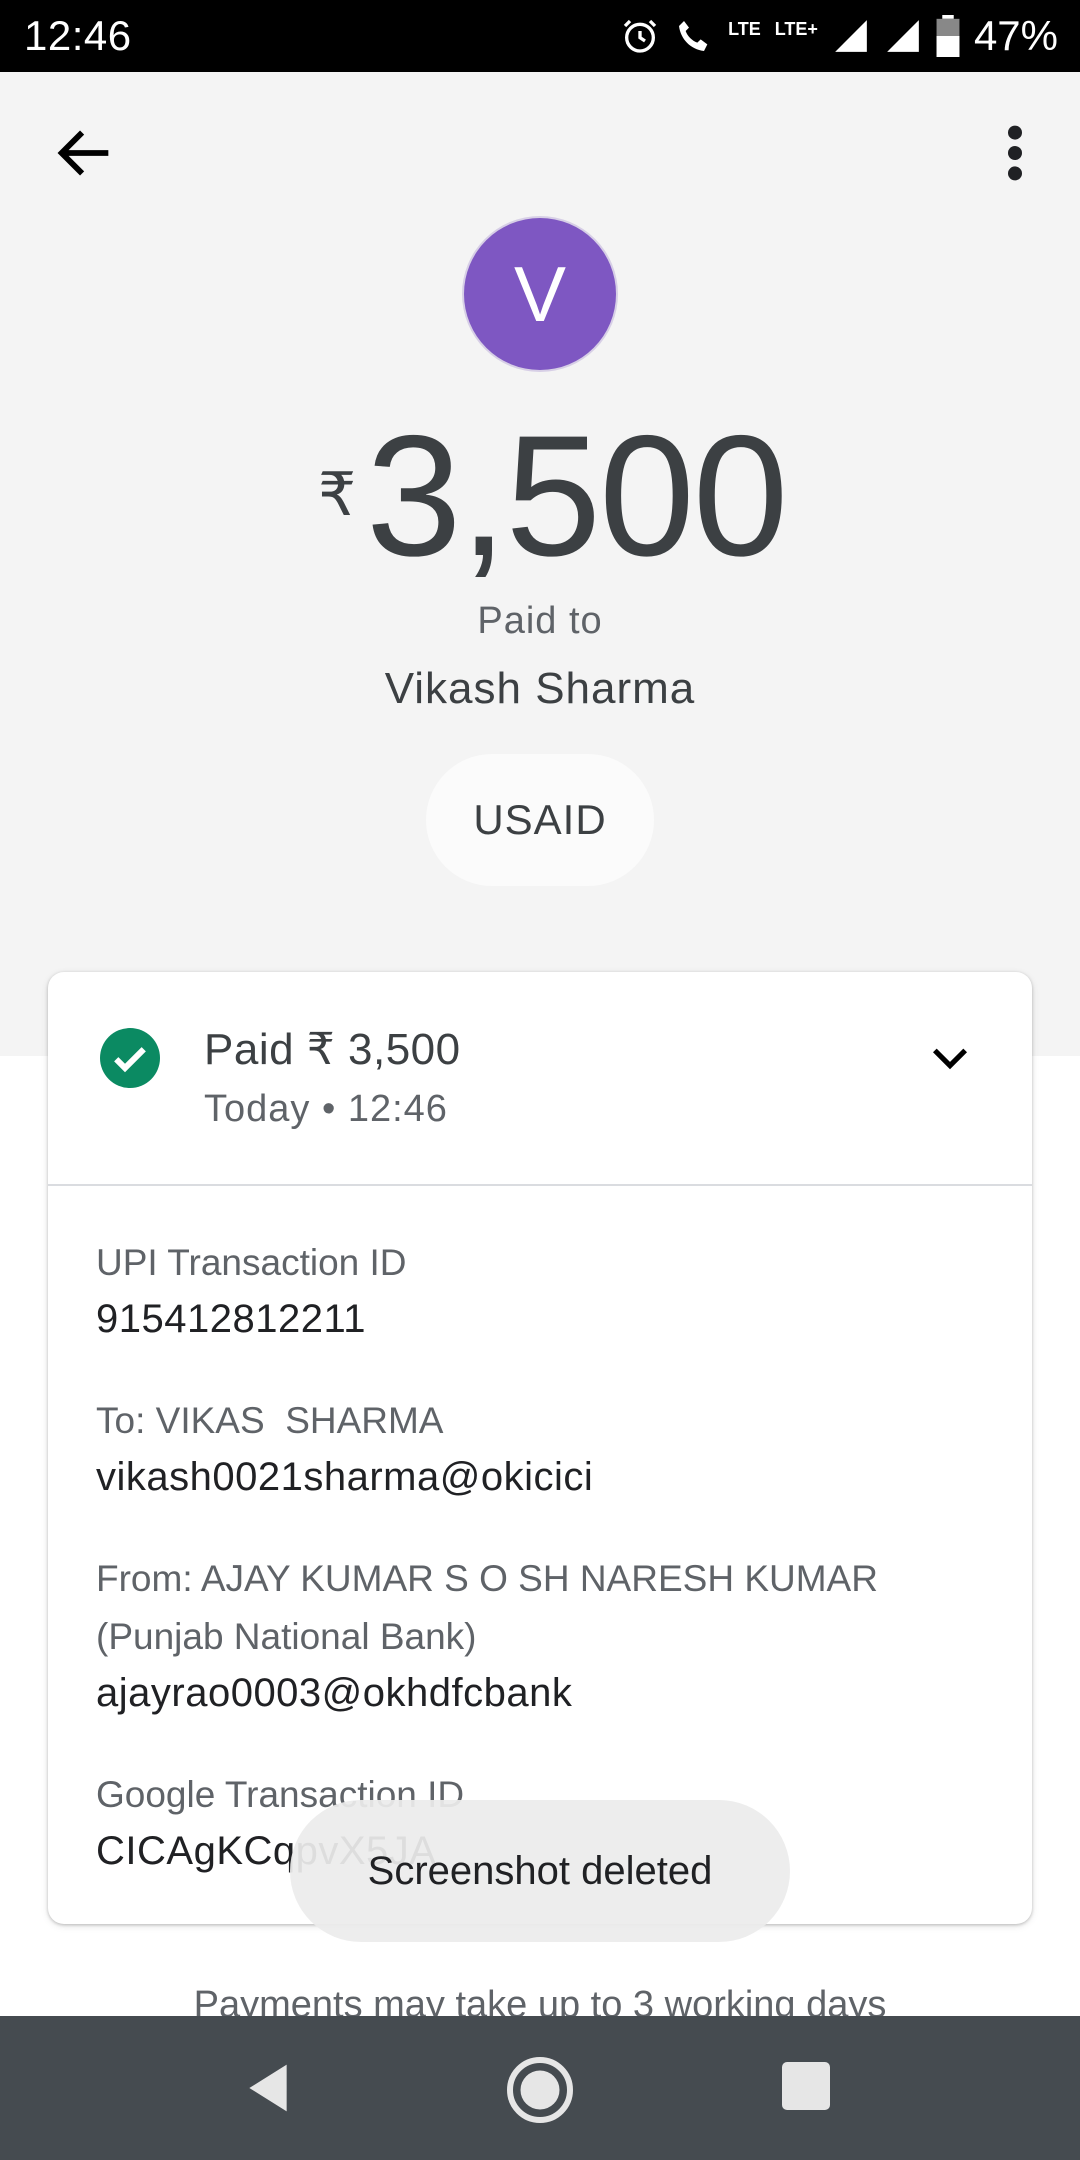 The height and width of the screenshot is (2160, 1080). I want to click on alarm-icon, so click(640, 36).